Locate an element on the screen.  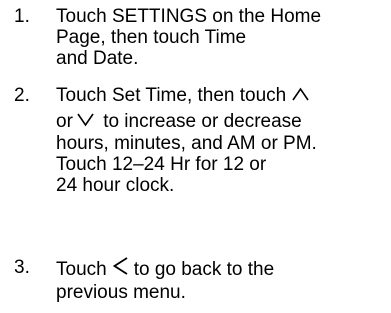
step-3-line-1: Touch to go back to the is located at coordinates (165, 268).